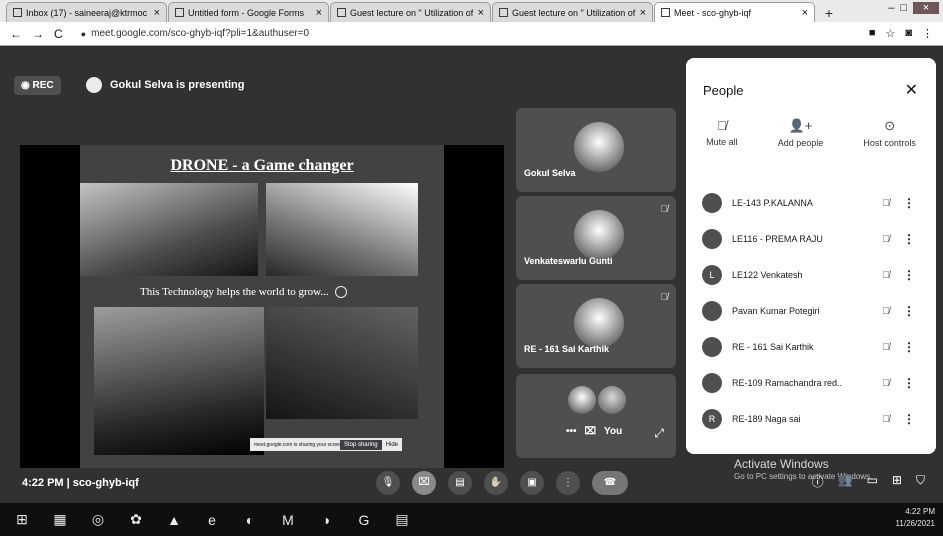 This screenshot has height=536, width=943. I want to click on info-icon: ⓘ, so click(818, 481).